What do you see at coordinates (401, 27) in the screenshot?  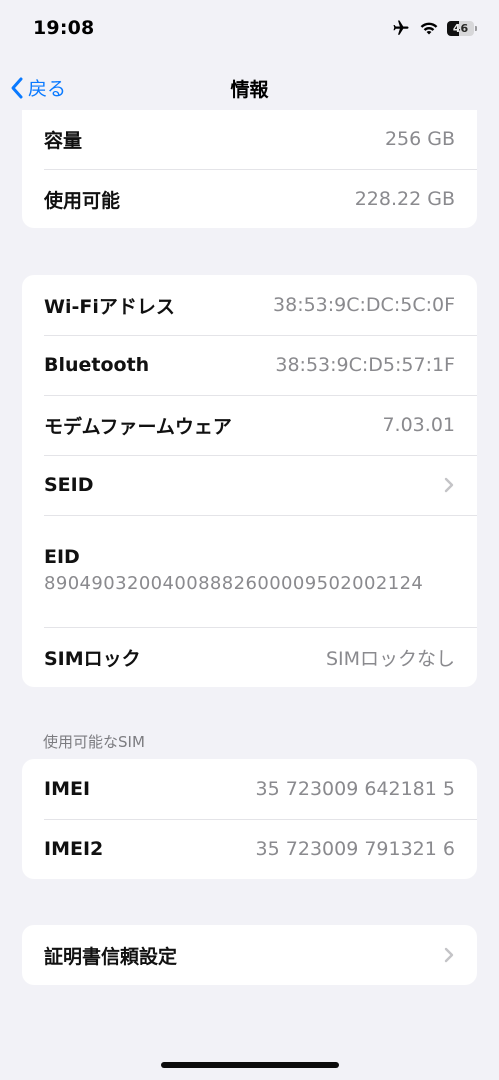 I see `airplane-icon` at bounding box center [401, 27].